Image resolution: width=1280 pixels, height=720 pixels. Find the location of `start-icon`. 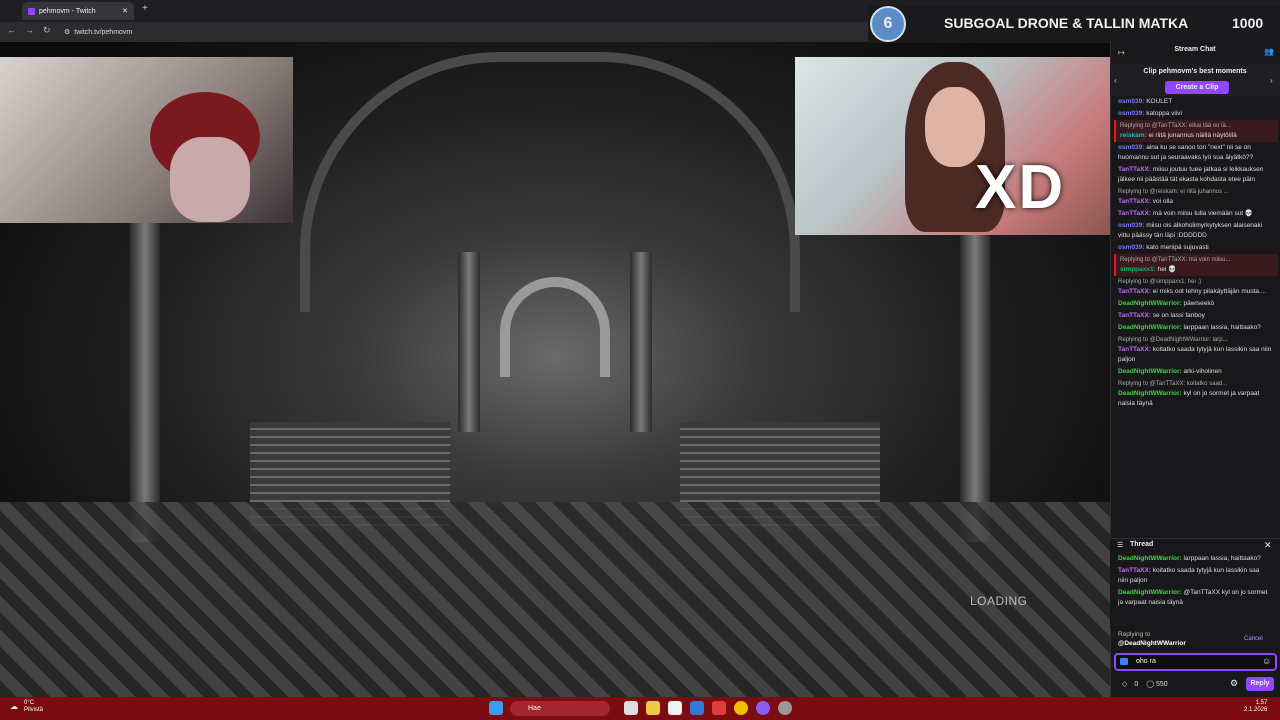

start-icon is located at coordinates (496, 708).